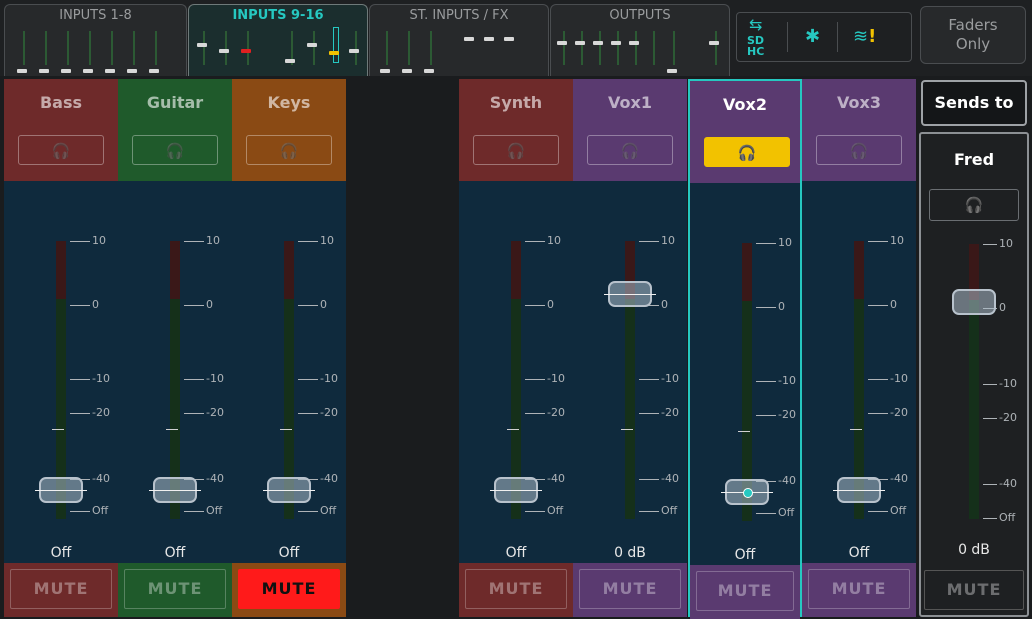  What do you see at coordinates (278, 40) in the screenshot?
I see `tab-inputs-9-16: INPUTS 9-16` at bounding box center [278, 40].